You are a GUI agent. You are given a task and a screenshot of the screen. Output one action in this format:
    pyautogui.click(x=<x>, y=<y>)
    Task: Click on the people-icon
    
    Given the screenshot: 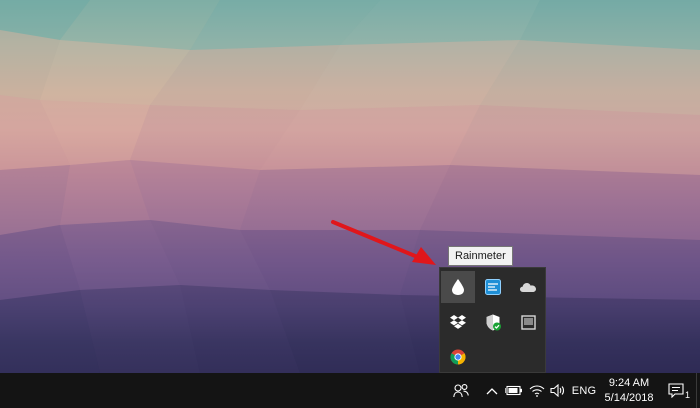 What is the action you would take?
    pyautogui.click(x=461, y=390)
    